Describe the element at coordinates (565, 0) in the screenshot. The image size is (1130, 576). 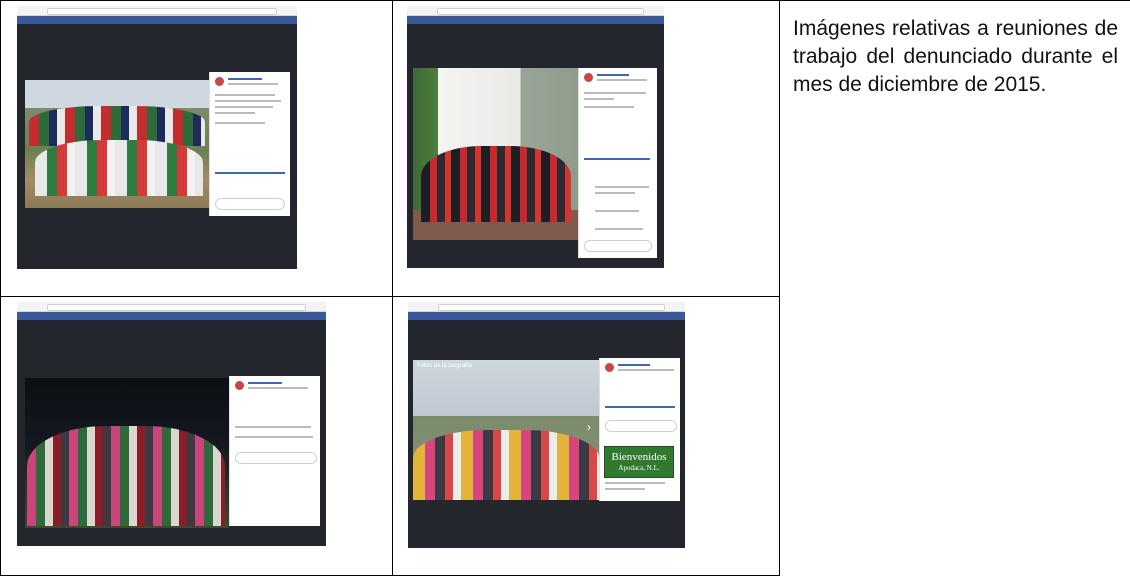
I see `table-border-top` at that location.